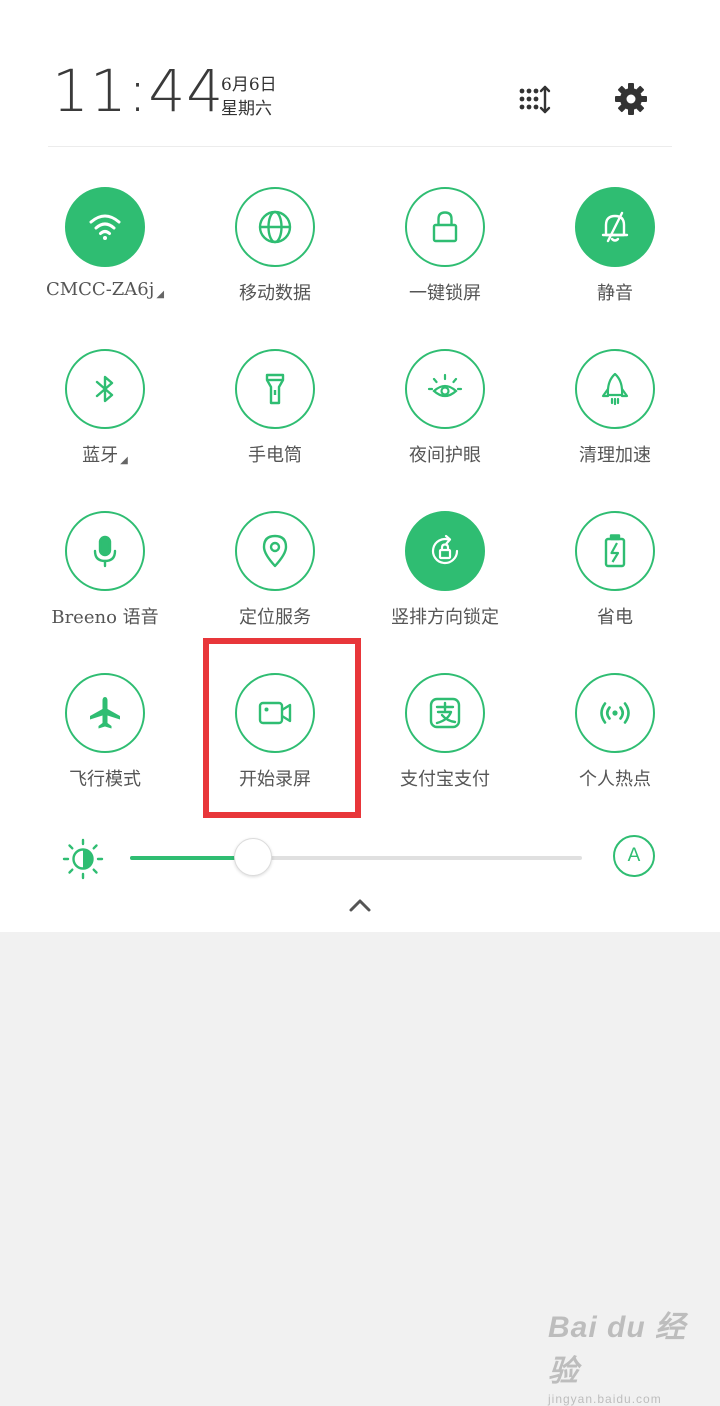 The width and height of the screenshot is (720, 1406). What do you see at coordinates (445, 227) in the screenshot?
I see `lock-icon` at bounding box center [445, 227].